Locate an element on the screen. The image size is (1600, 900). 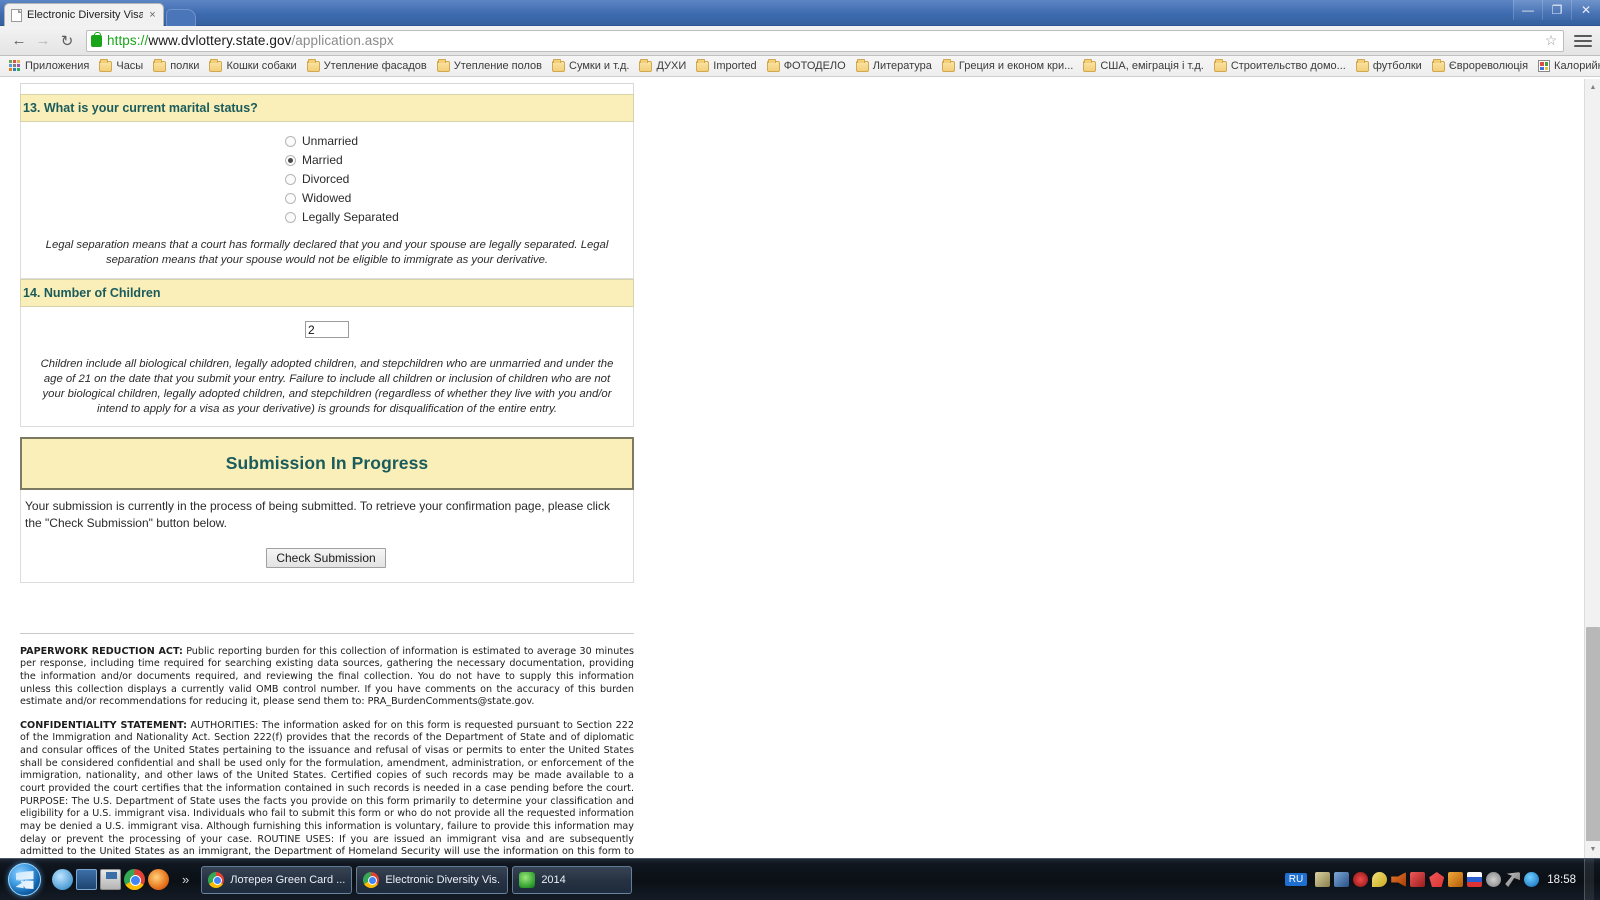
chrome-menu-icon is located at coordinates (1583, 40).